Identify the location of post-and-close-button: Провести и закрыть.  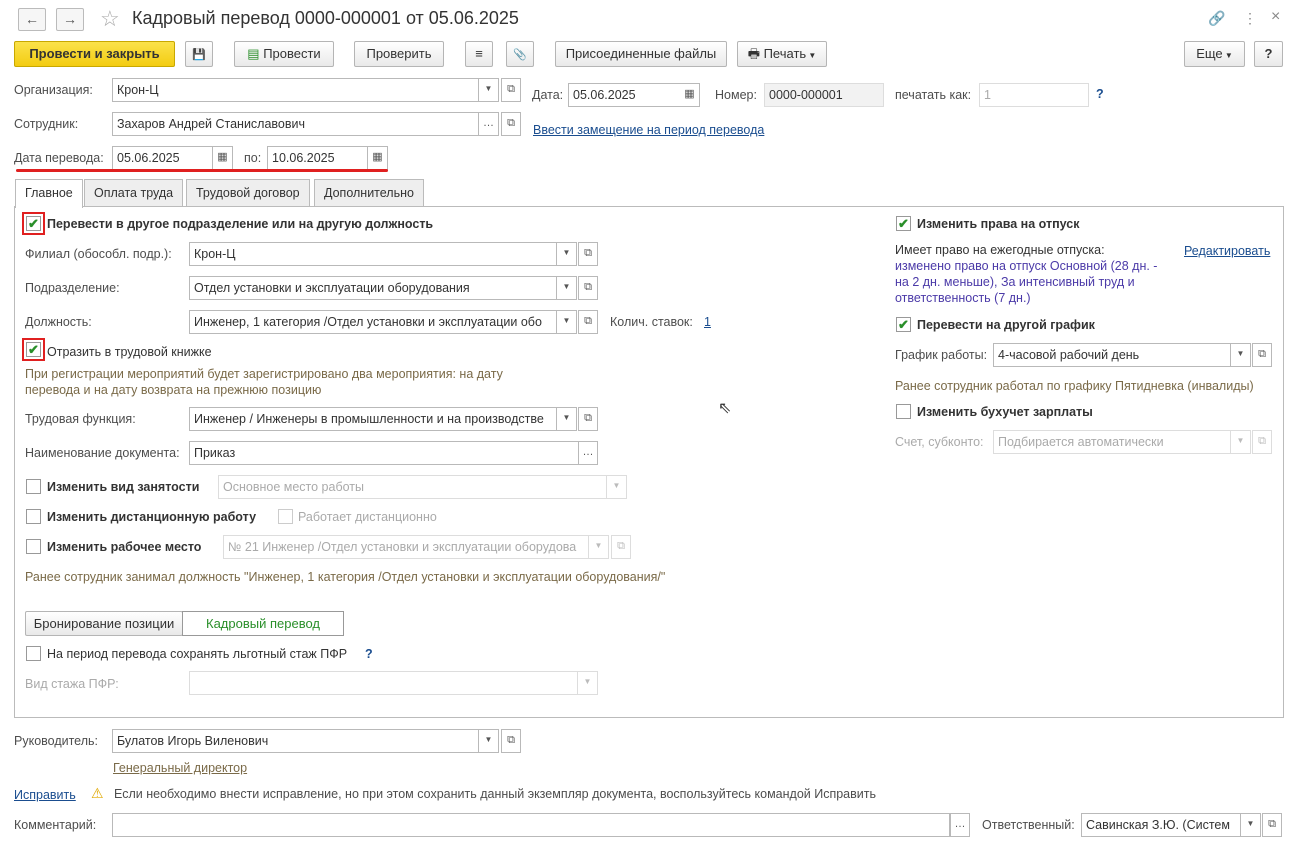
(94, 54).